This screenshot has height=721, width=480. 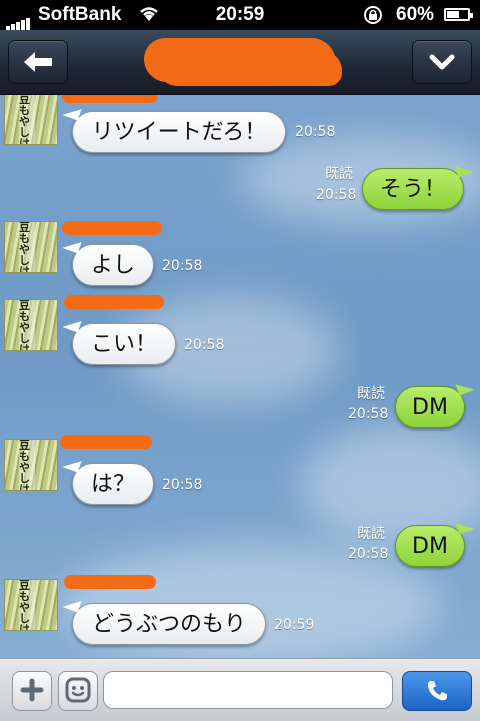 I want to click on status-bar: SoftBank 20:59 60%, so click(x=240, y=16).